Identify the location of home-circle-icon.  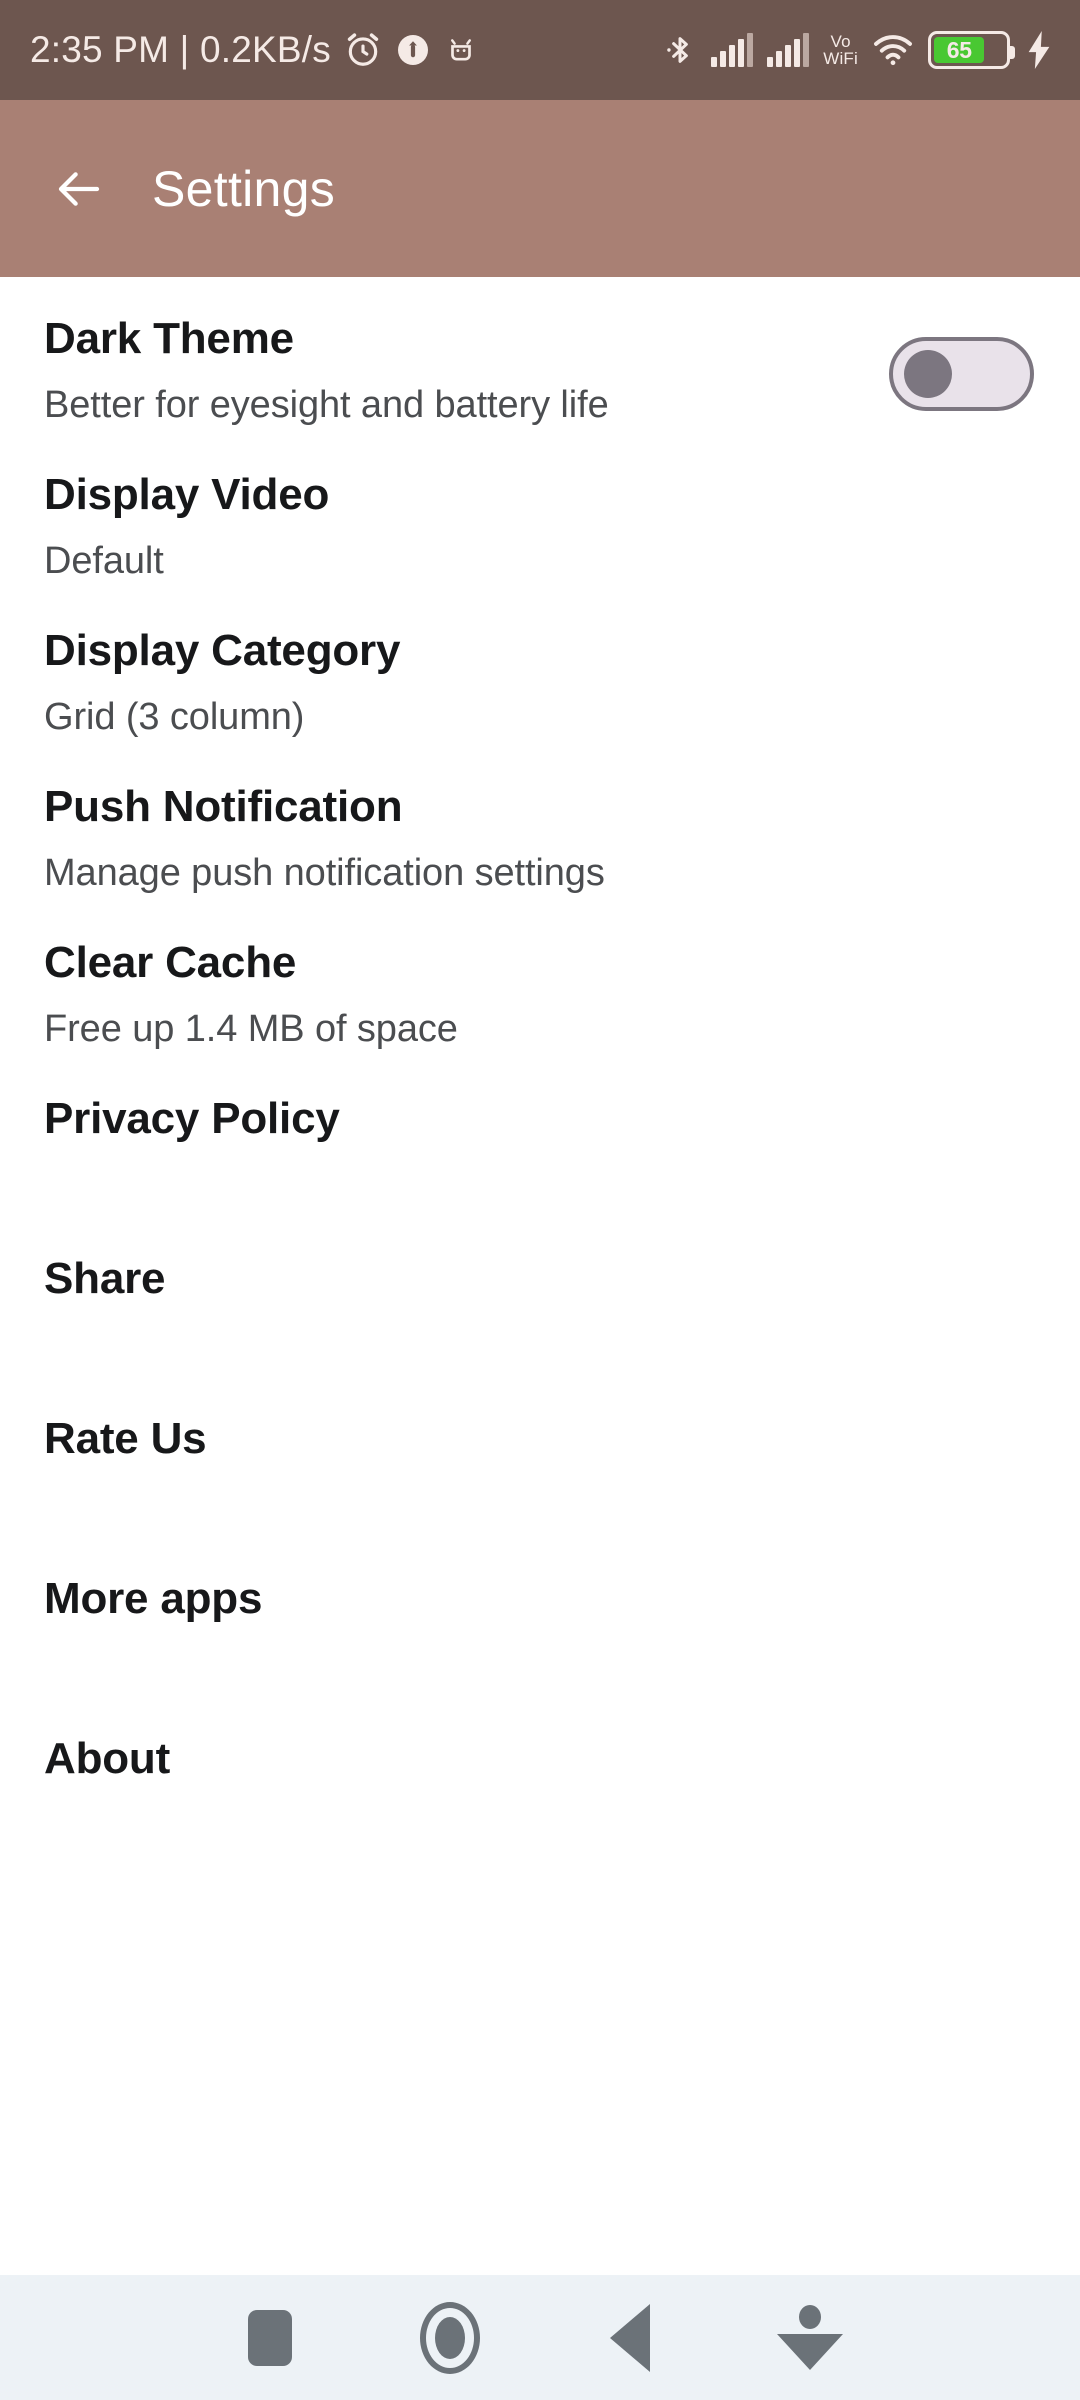
(450, 2337).